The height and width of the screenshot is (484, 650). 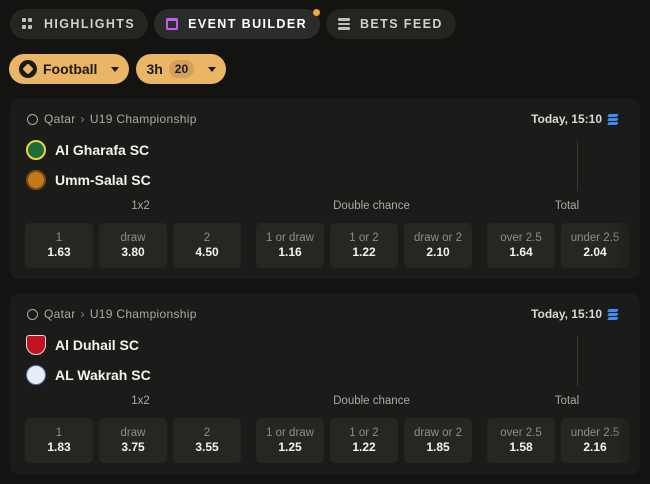 I want to click on odd-value: 2.04, so click(x=595, y=252).